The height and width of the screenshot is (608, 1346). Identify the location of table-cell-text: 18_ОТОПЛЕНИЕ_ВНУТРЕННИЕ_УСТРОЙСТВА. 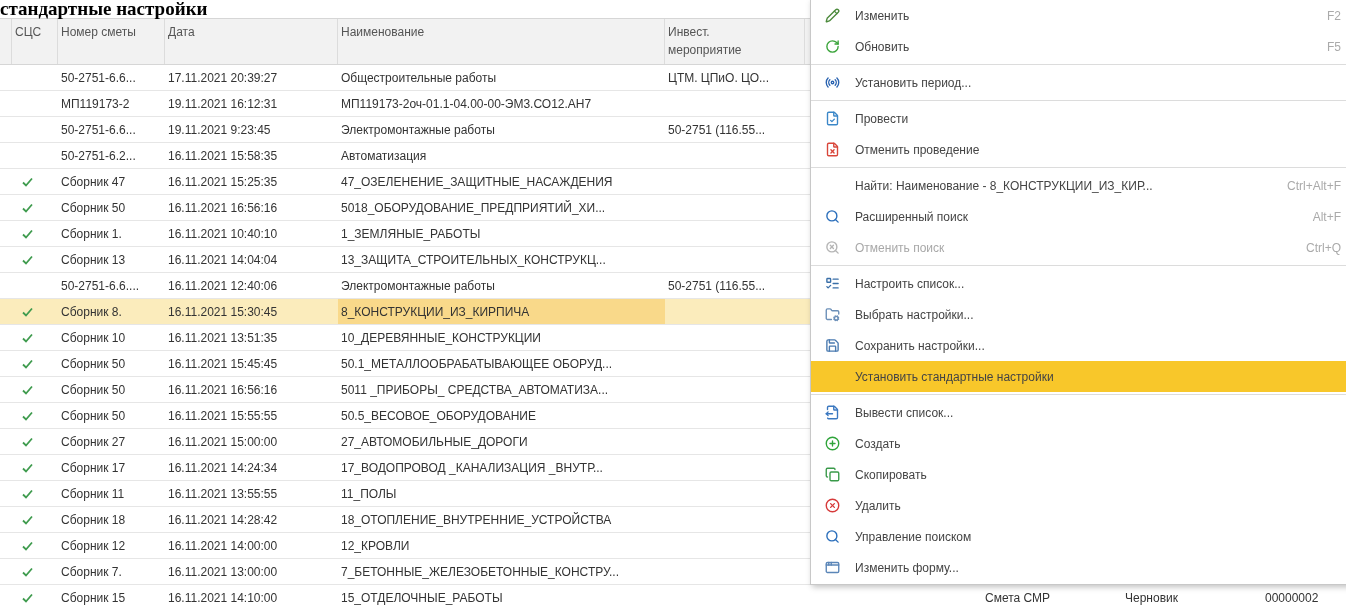
(476, 520).